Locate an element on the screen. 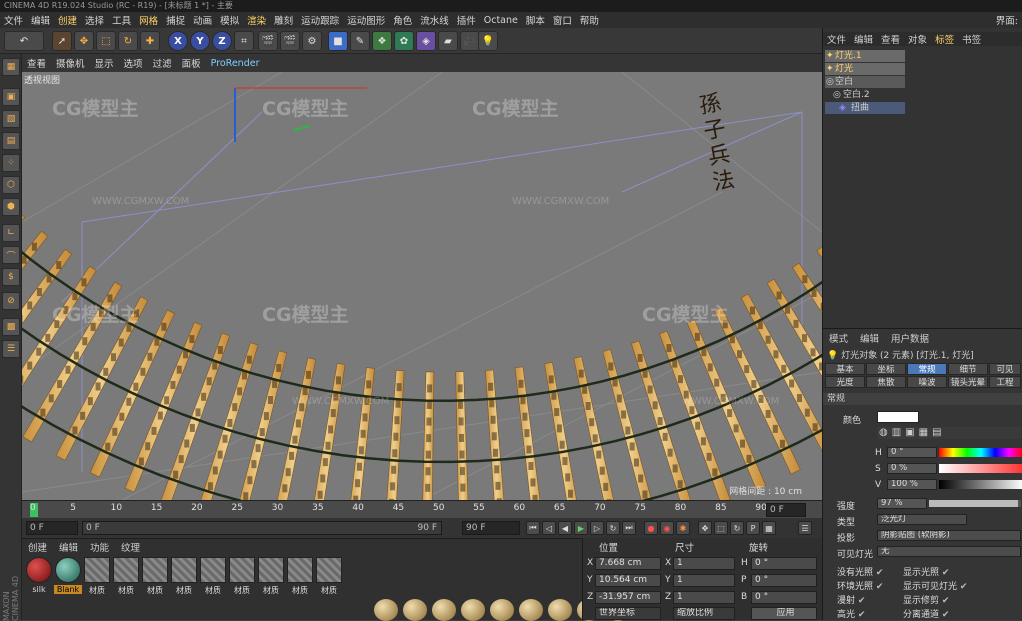  subdivision-button: ❖ is located at coordinates (382, 41).